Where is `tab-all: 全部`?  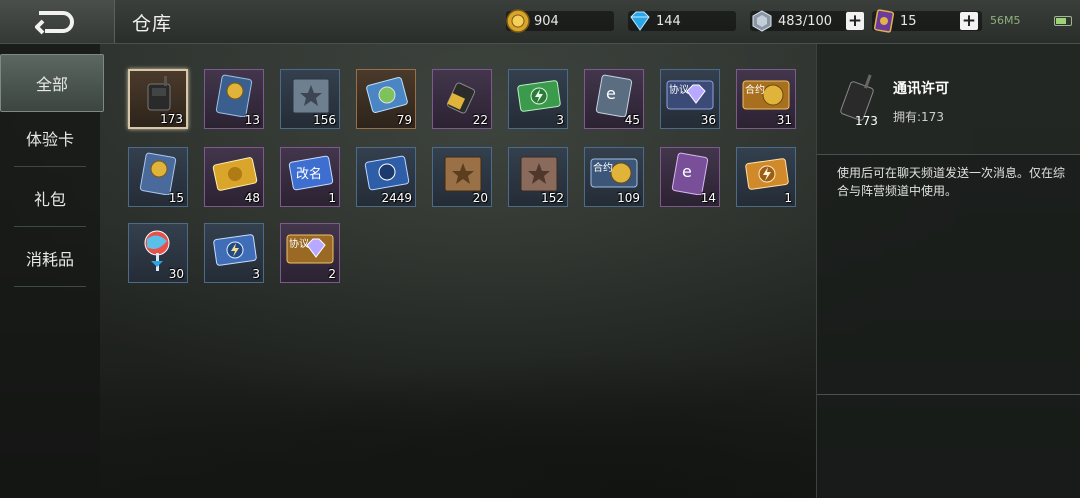
tab-all: 全部 is located at coordinates (52, 83).